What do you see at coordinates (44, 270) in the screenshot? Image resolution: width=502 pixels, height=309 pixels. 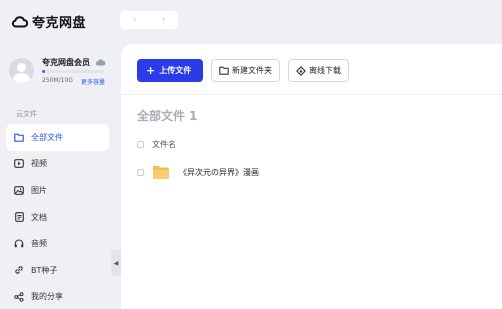 I see `sidebar-item-label: BT种子` at bounding box center [44, 270].